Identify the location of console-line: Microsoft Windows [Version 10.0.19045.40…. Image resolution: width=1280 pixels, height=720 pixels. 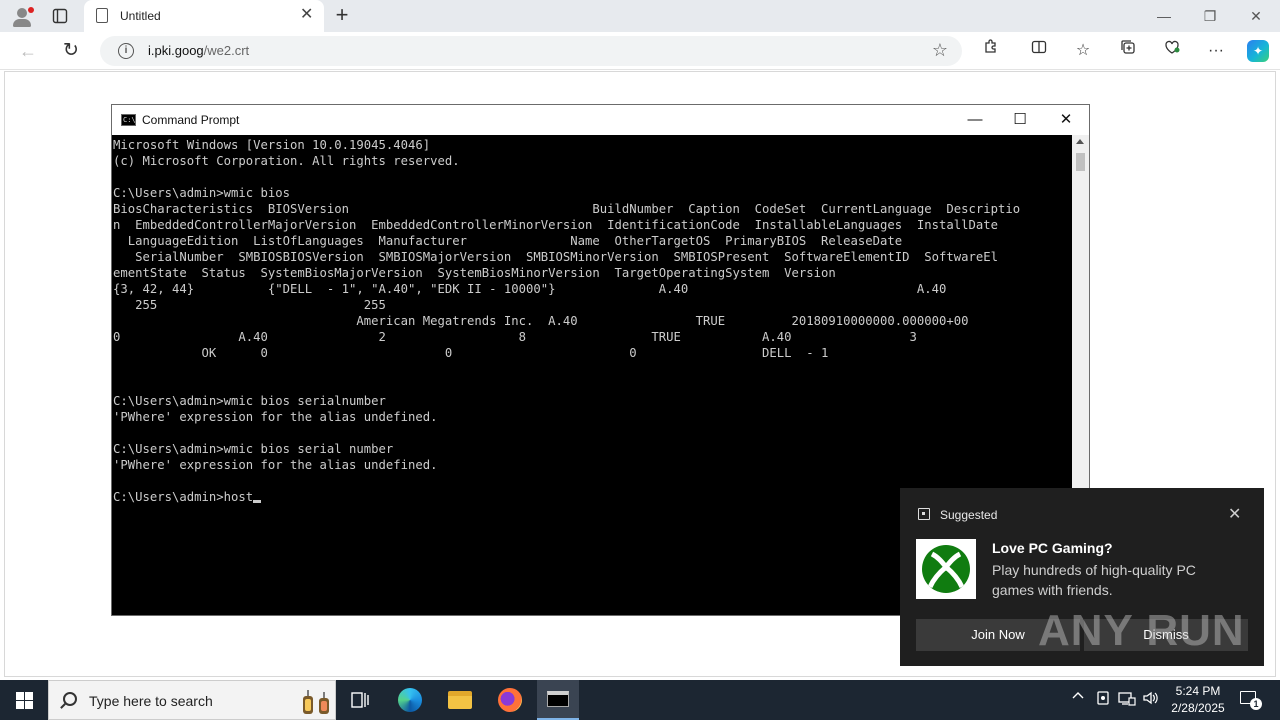
(272, 145).